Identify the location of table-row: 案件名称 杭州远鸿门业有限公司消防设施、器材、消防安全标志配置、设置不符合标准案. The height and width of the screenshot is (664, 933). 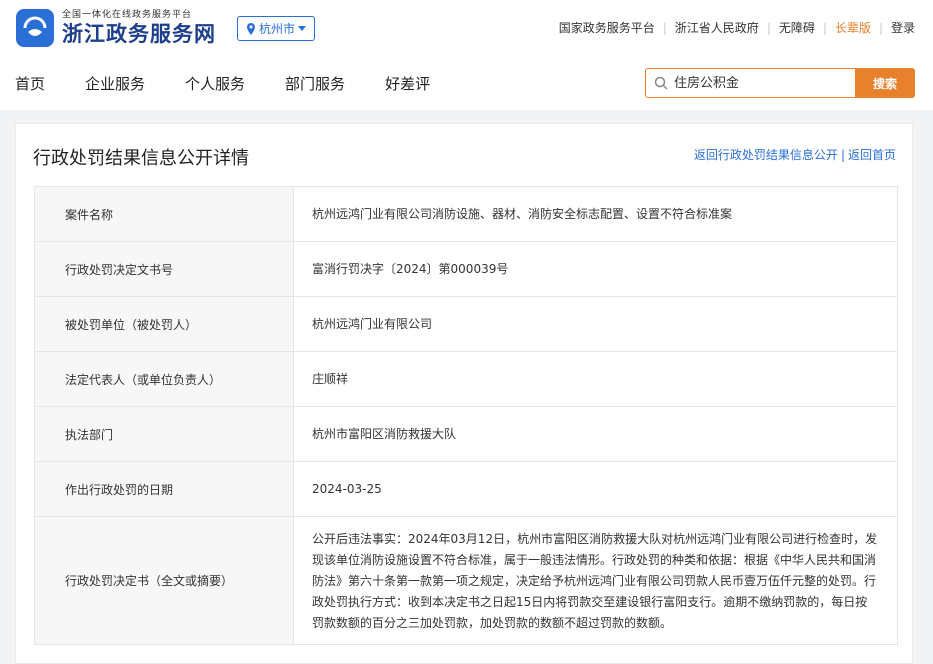
(466, 214).